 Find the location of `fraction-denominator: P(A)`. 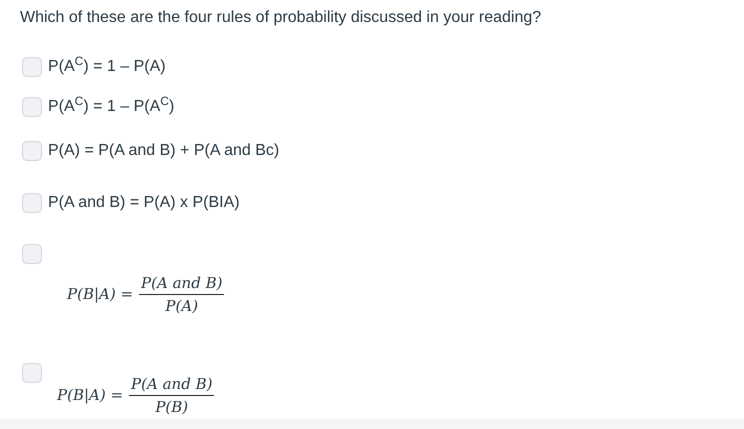

fraction-denominator: P(A) is located at coordinates (181, 306).